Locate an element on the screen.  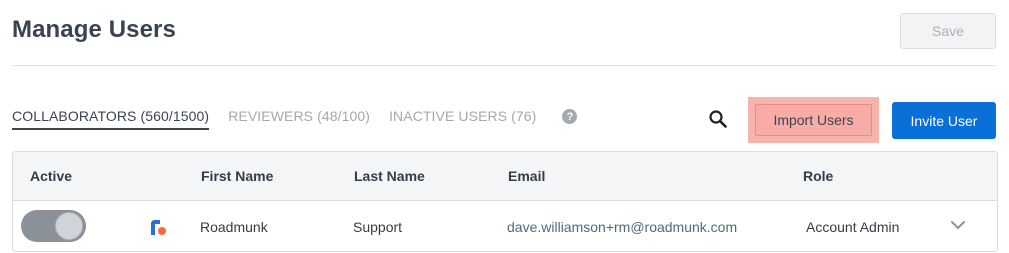
header-divider is located at coordinates (504, 65).